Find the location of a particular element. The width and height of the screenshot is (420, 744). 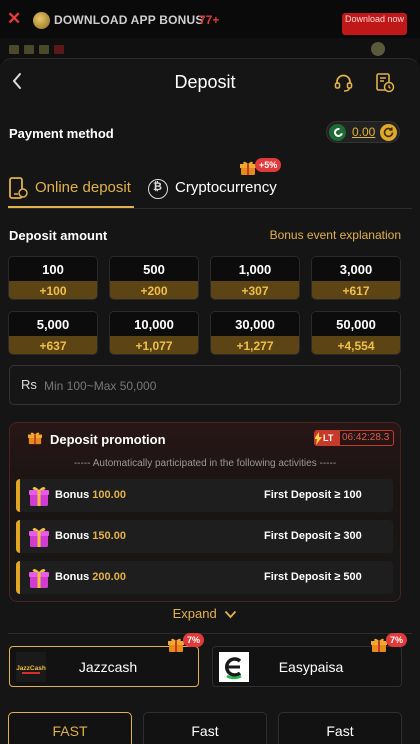

method-easypaisa: Easypaisa 7% is located at coordinates (310, 660).